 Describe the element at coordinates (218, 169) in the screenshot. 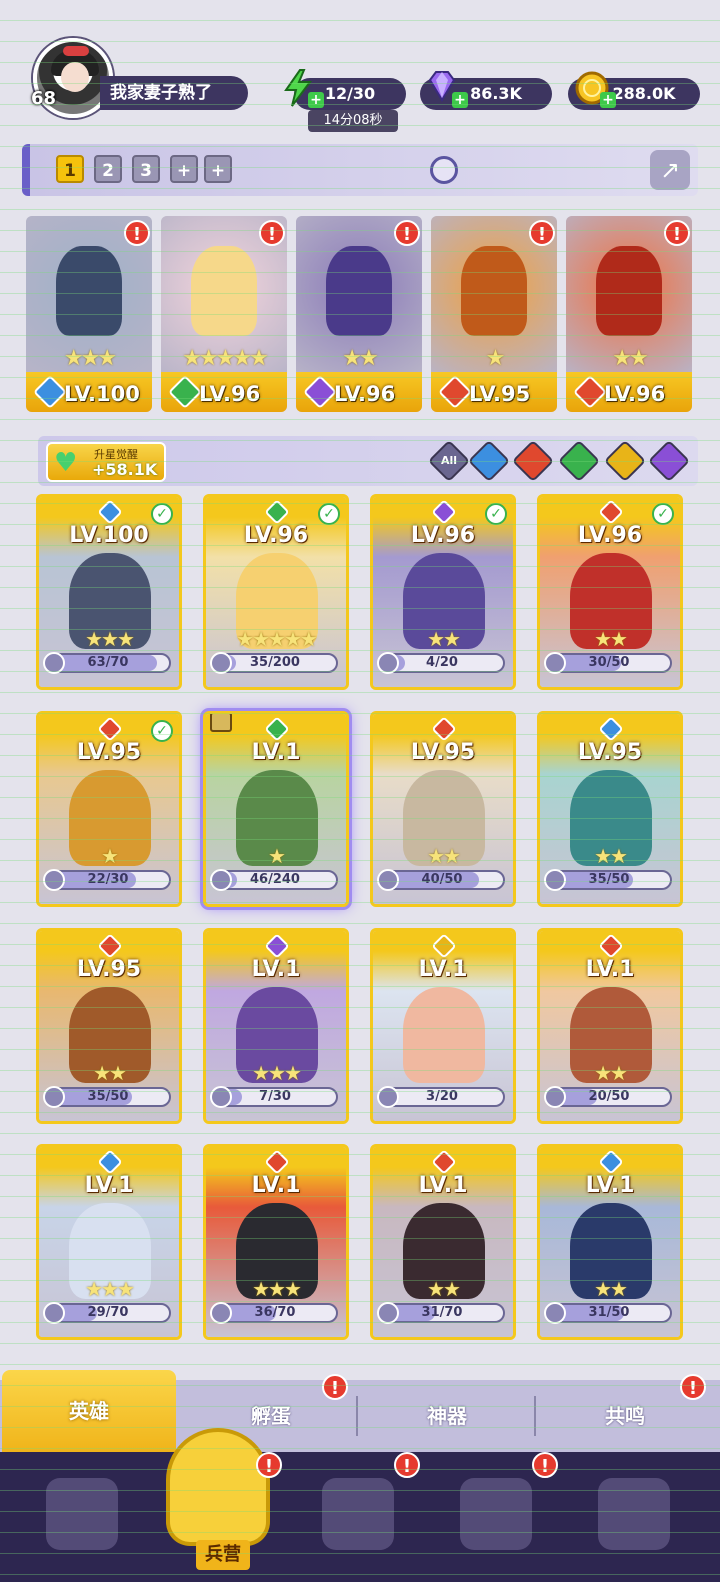

I see `team-slot-add-2: +` at that location.